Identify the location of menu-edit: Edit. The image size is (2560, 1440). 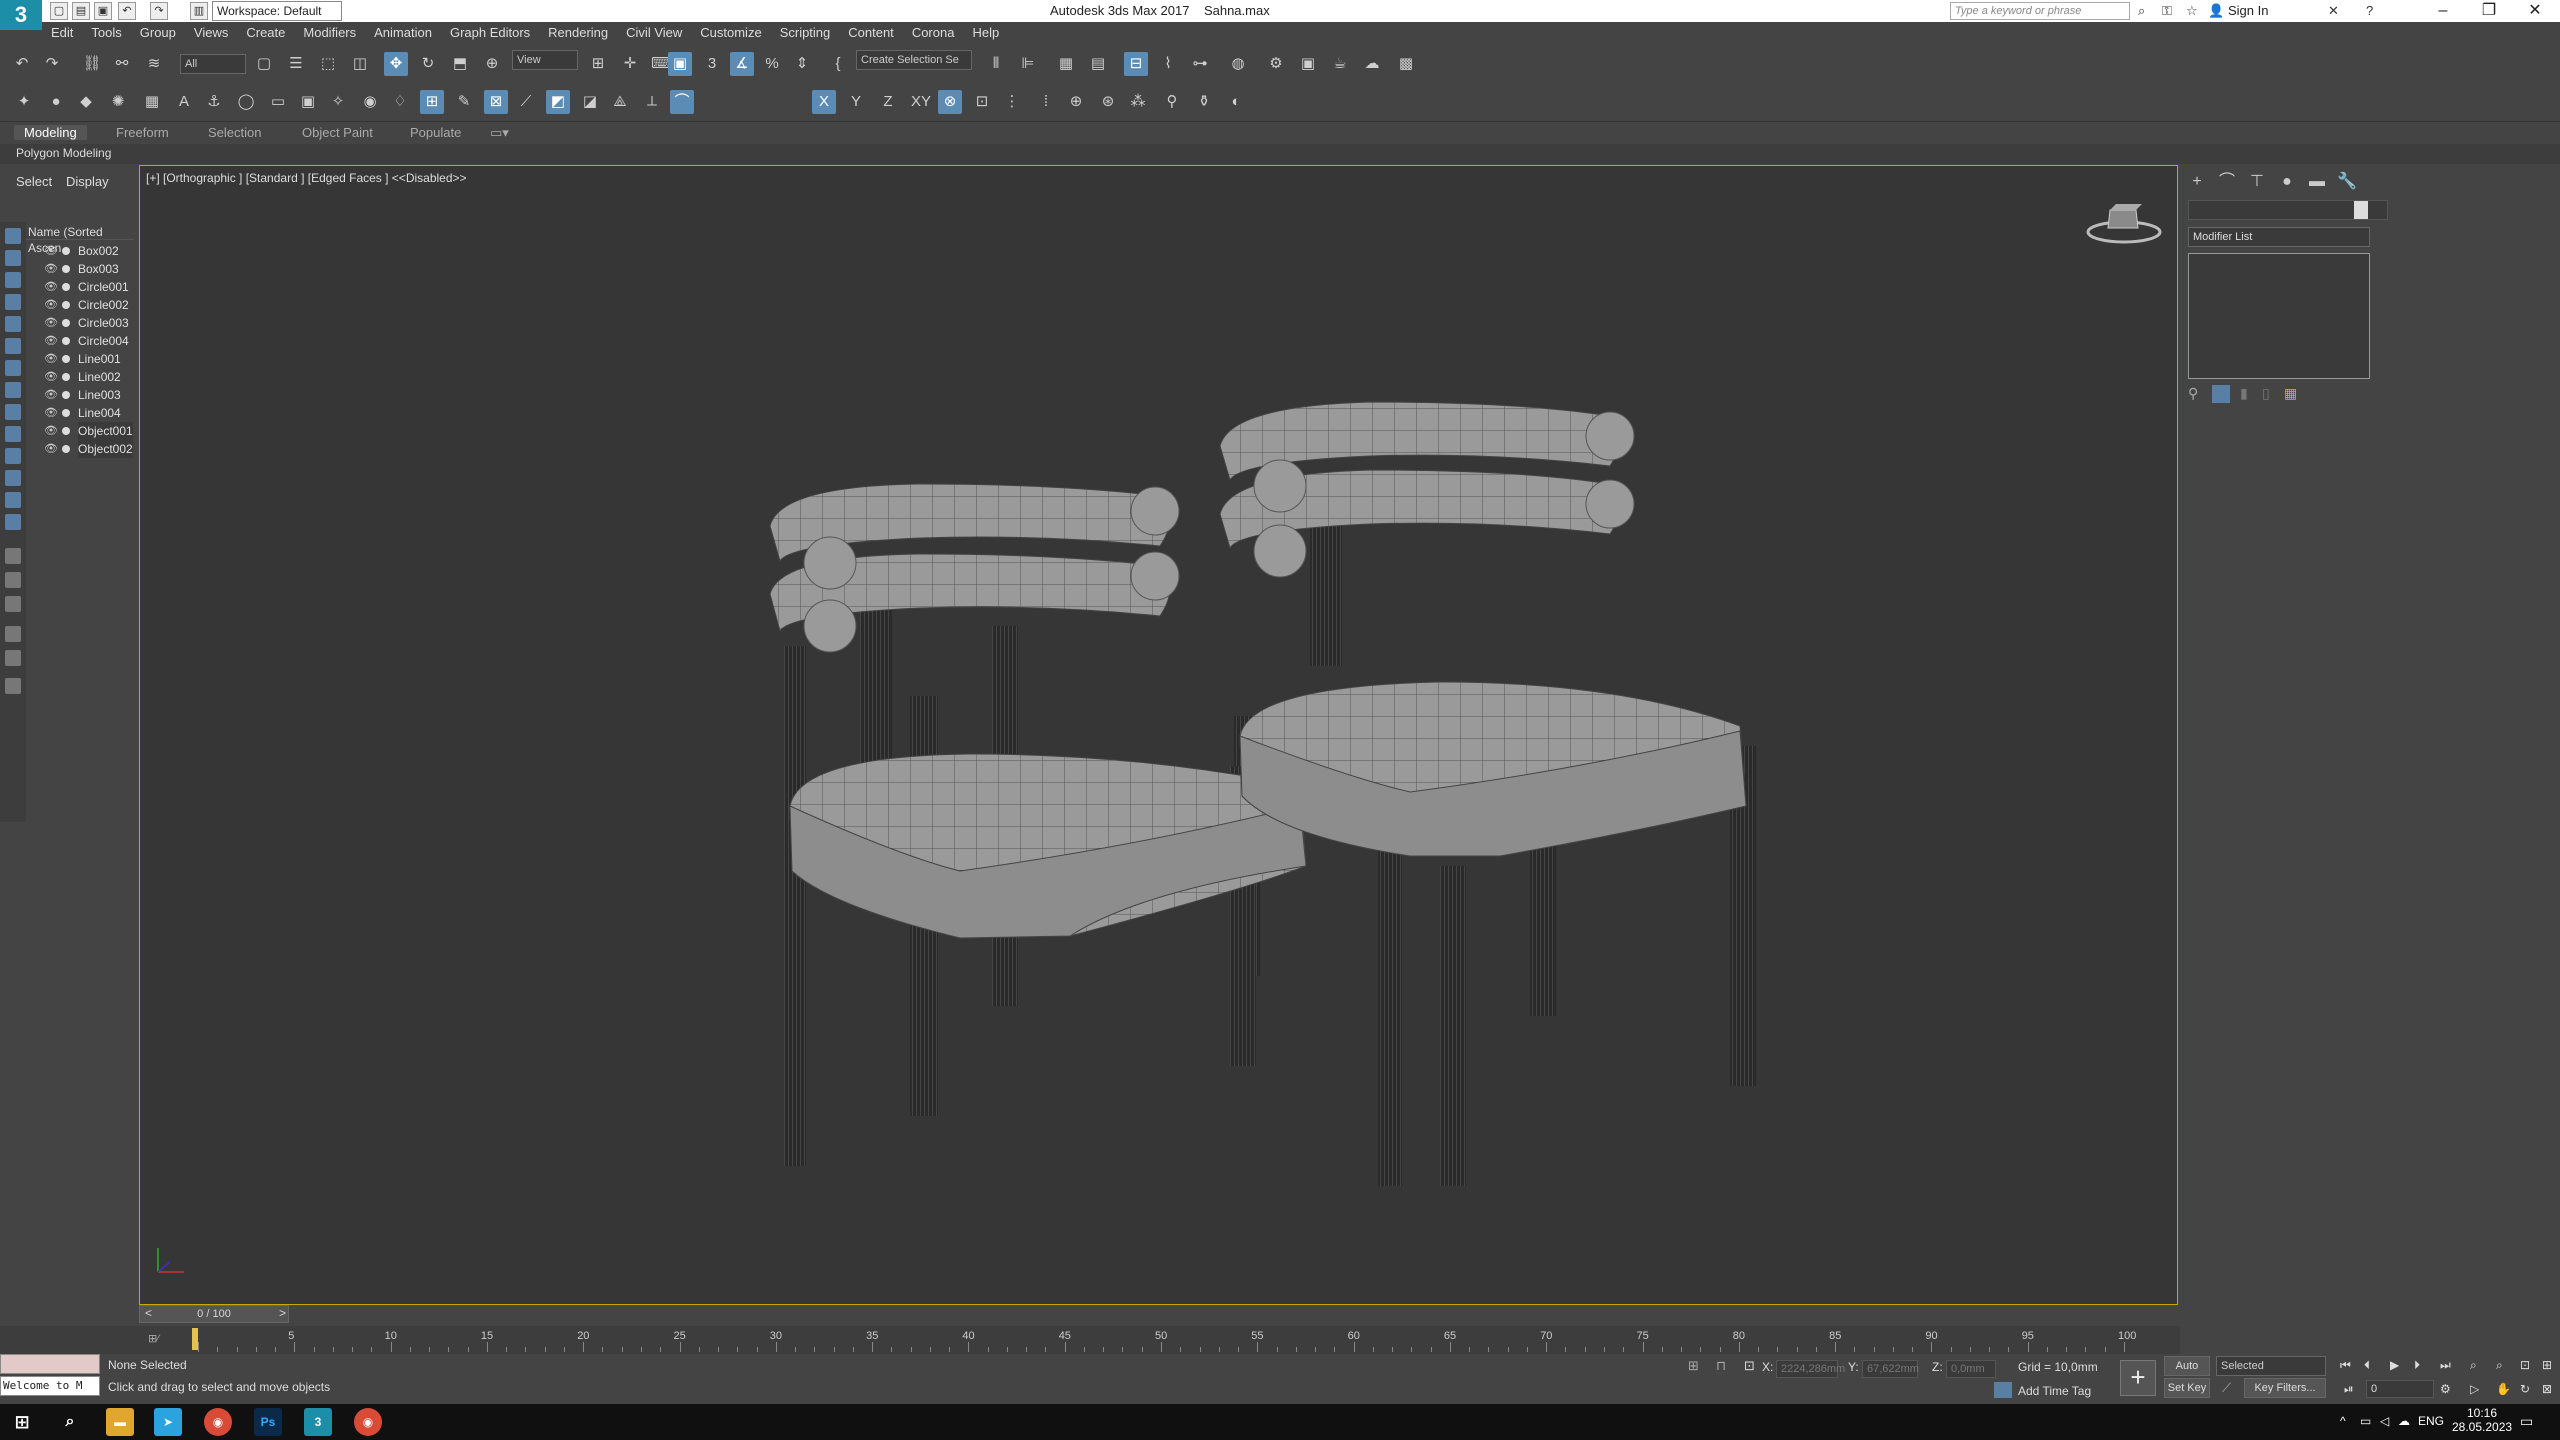
(62, 33).